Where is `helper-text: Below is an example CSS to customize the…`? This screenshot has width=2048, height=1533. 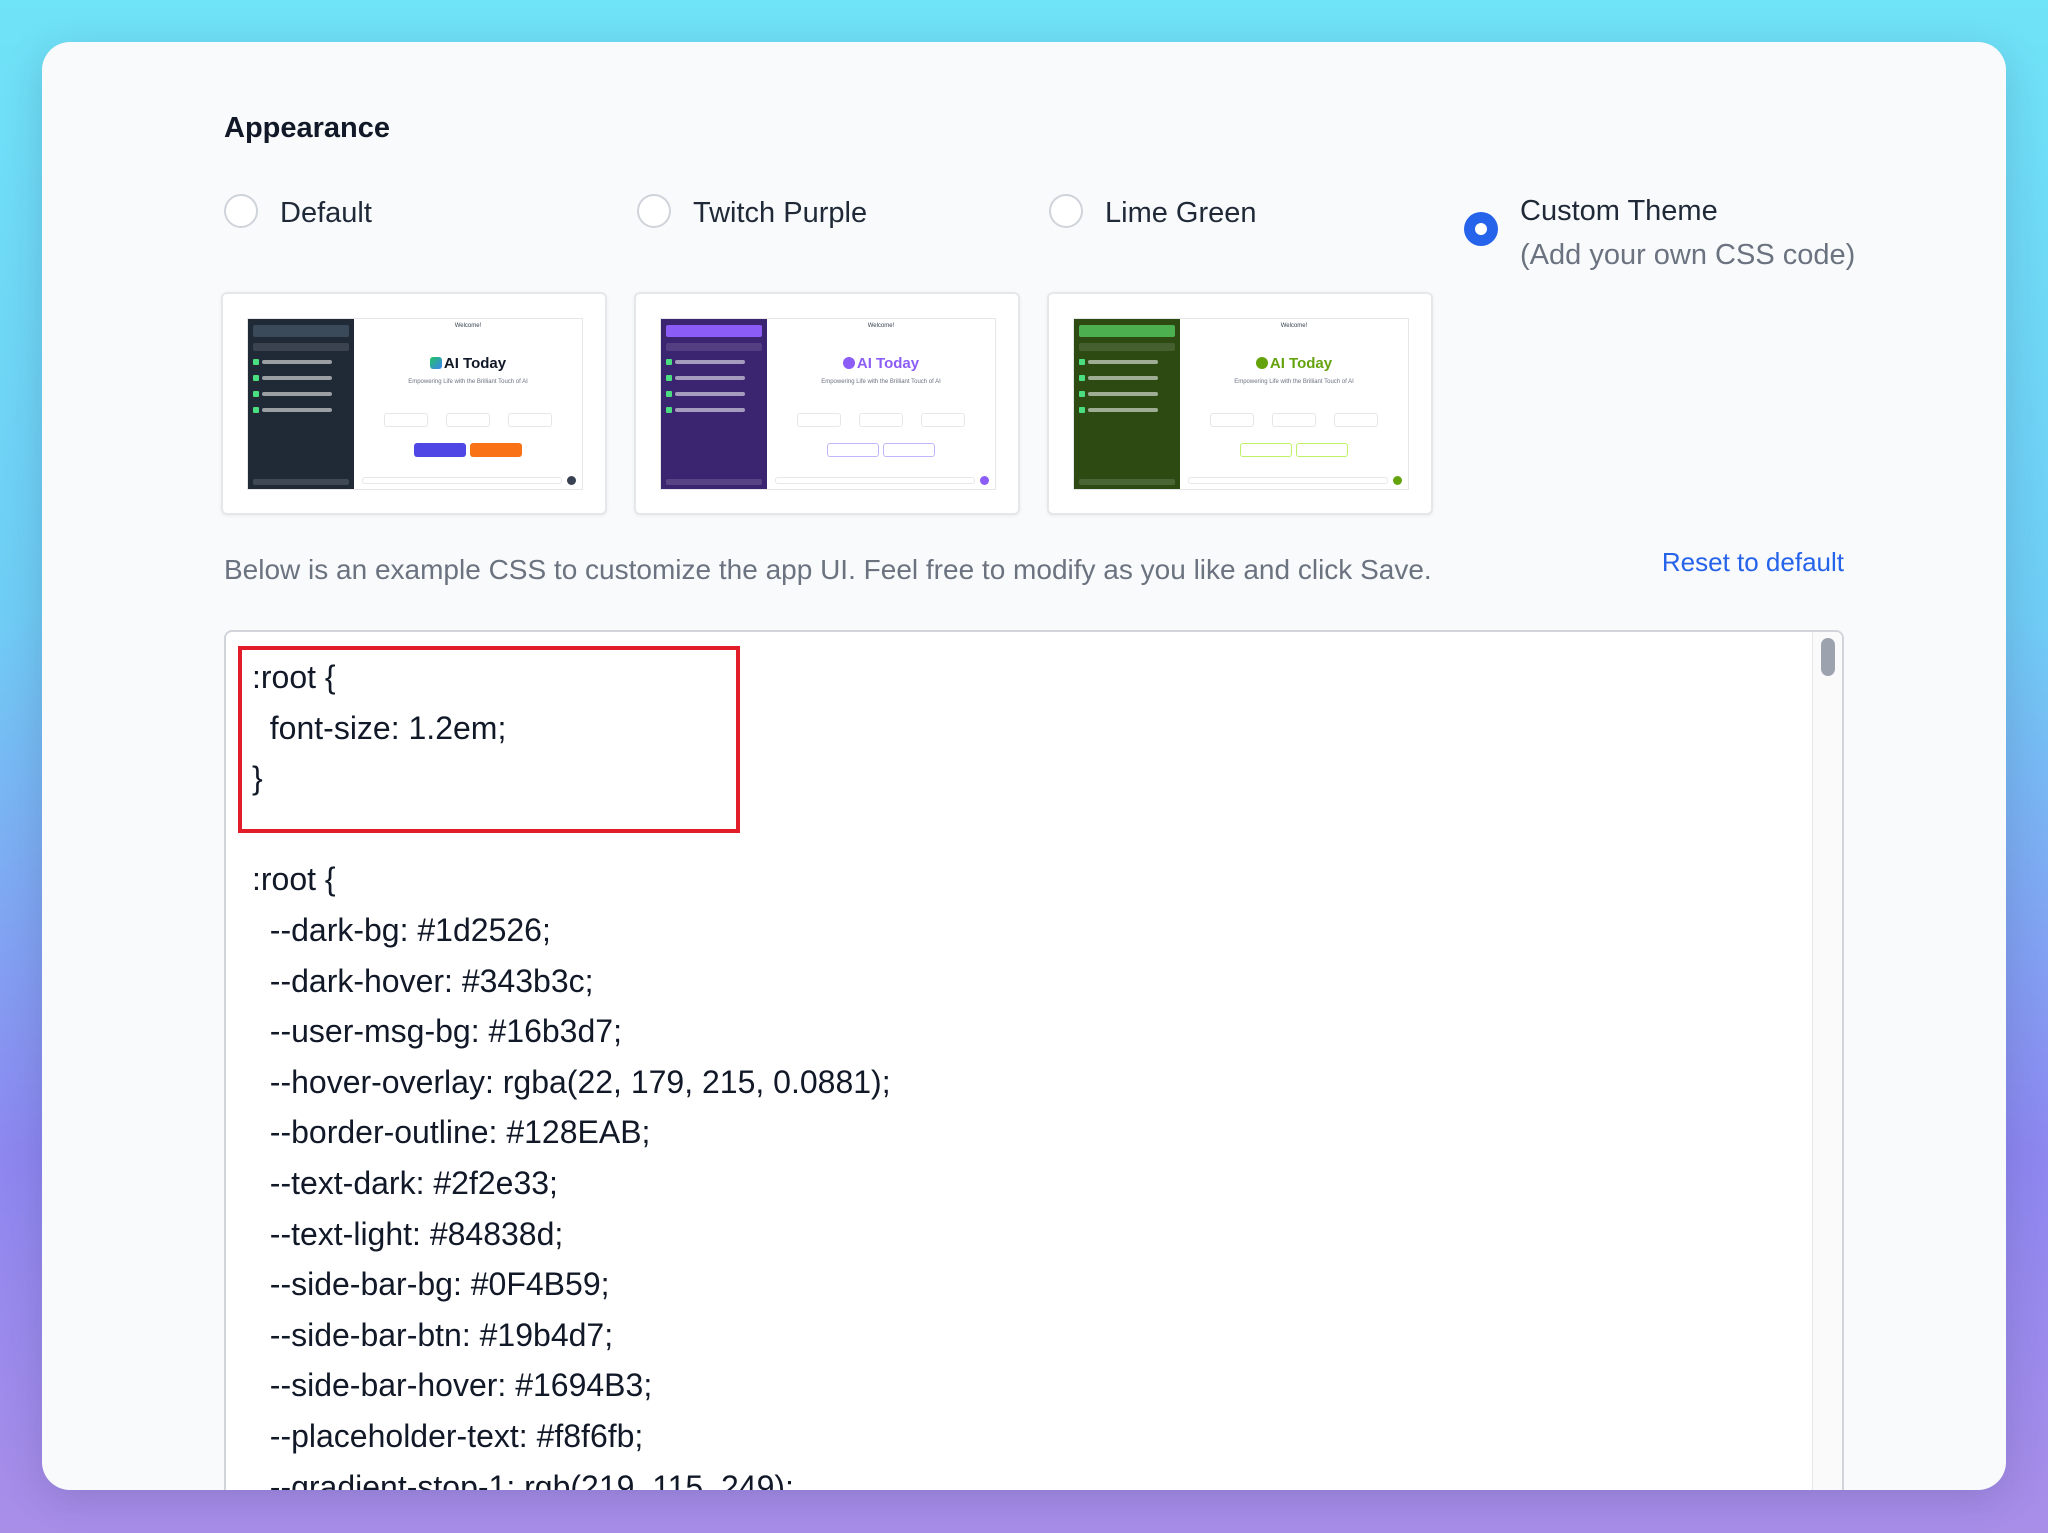
helper-text: Below is an example CSS to customize the… is located at coordinates (828, 569).